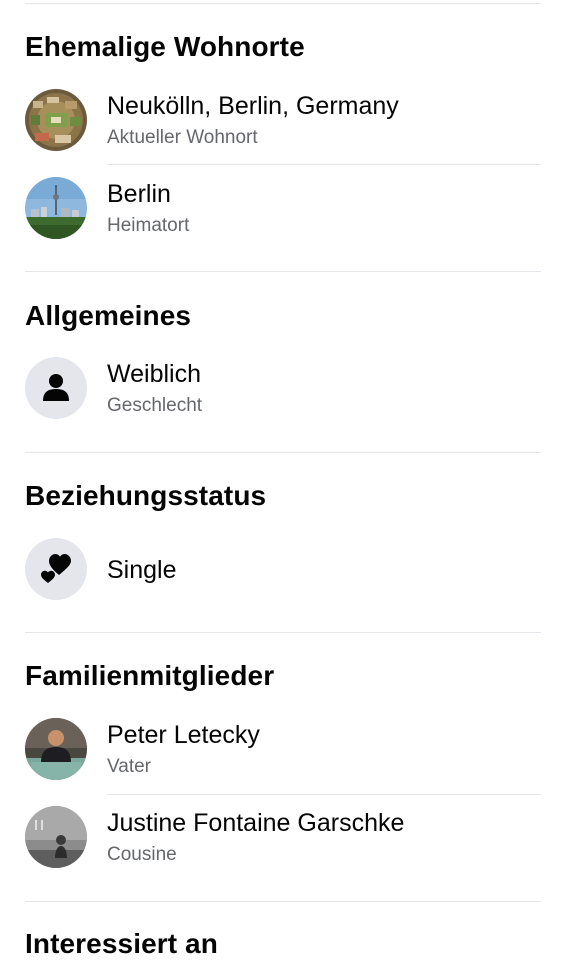 This screenshot has width=566, height=960. What do you see at coordinates (283, 208) in the screenshot?
I see `list-item-hometown: Berlin Heimatort` at bounding box center [283, 208].